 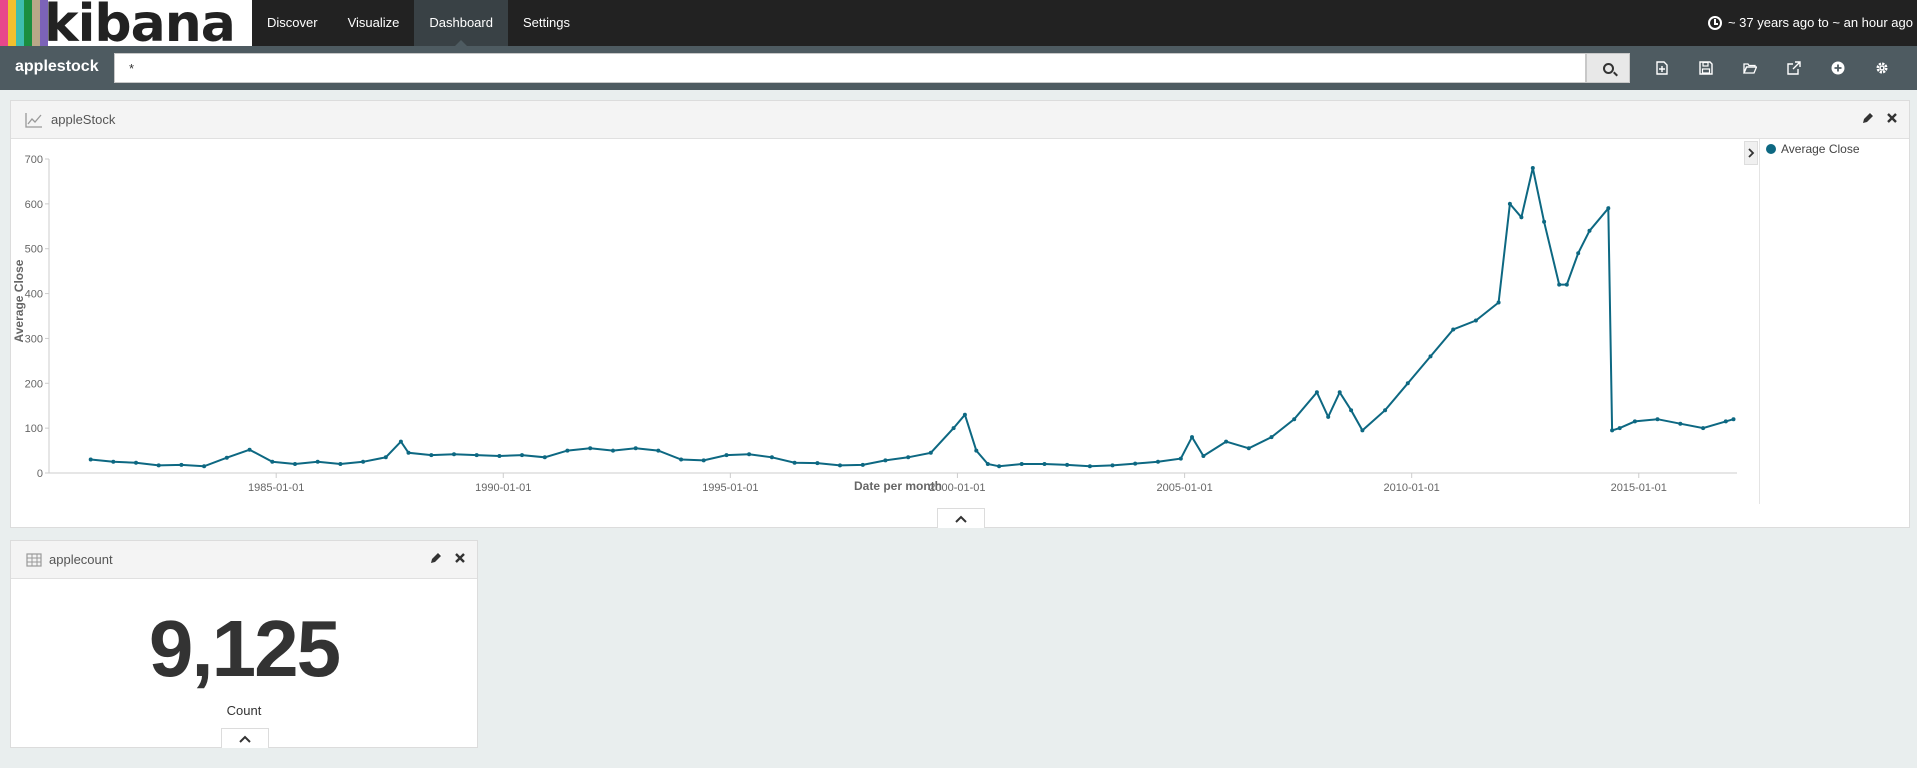 What do you see at coordinates (1794, 68) in the screenshot?
I see `share-dashboard-button` at bounding box center [1794, 68].